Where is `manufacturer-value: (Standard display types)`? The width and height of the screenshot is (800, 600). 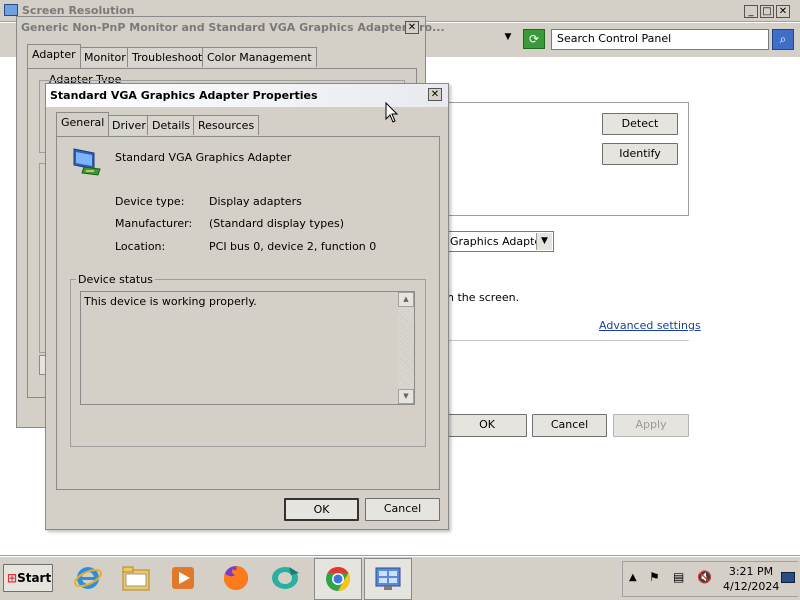 manufacturer-value: (Standard display types) is located at coordinates (276, 223).